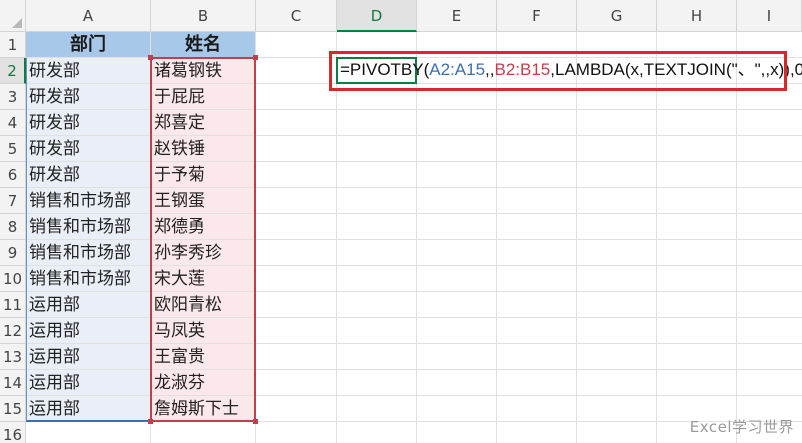 This screenshot has width=802, height=443. What do you see at coordinates (385, 69) in the screenshot?
I see `formula-prefix: =PIVOTBY(` at bounding box center [385, 69].